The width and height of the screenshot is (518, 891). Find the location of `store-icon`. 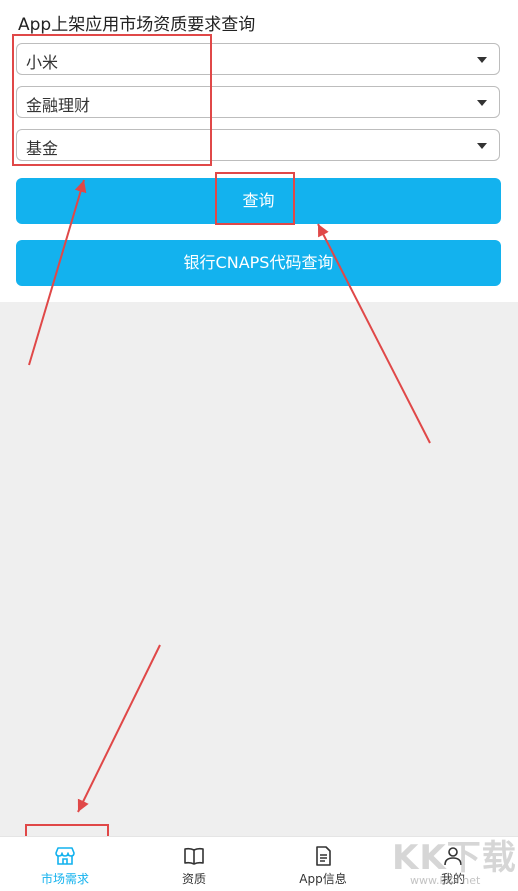

store-icon is located at coordinates (65, 856).